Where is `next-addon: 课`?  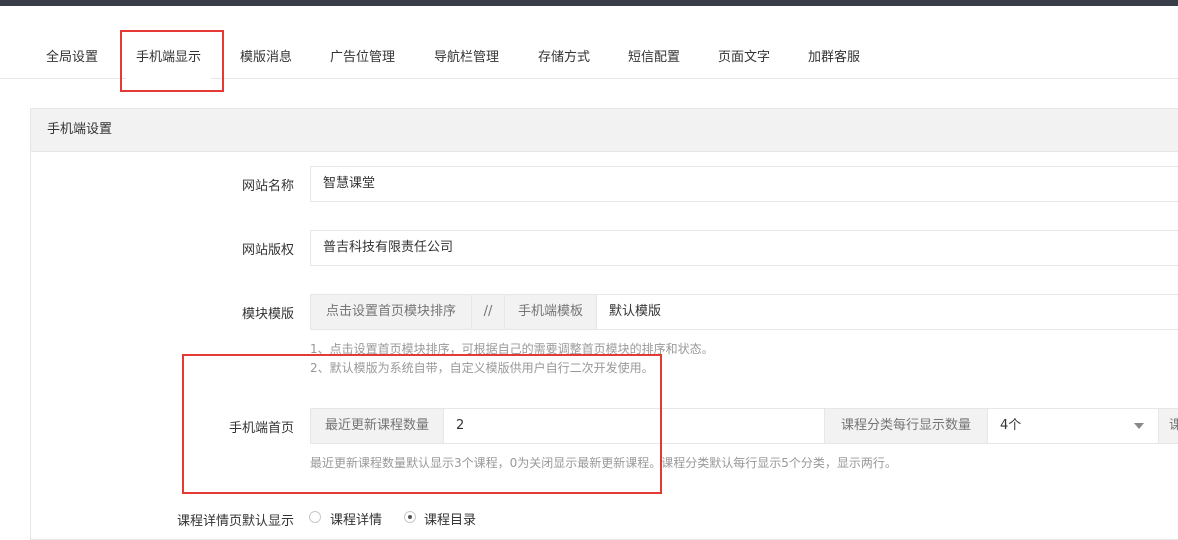
next-addon: 课 is located at coordinates (1168, 426).